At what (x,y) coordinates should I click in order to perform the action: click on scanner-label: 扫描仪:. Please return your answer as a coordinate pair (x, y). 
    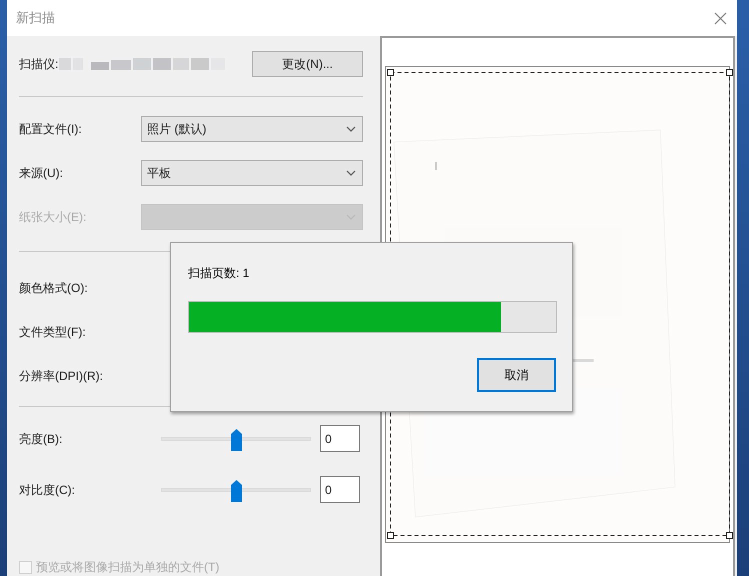
    Looking at the image, I should click on (38, 64).